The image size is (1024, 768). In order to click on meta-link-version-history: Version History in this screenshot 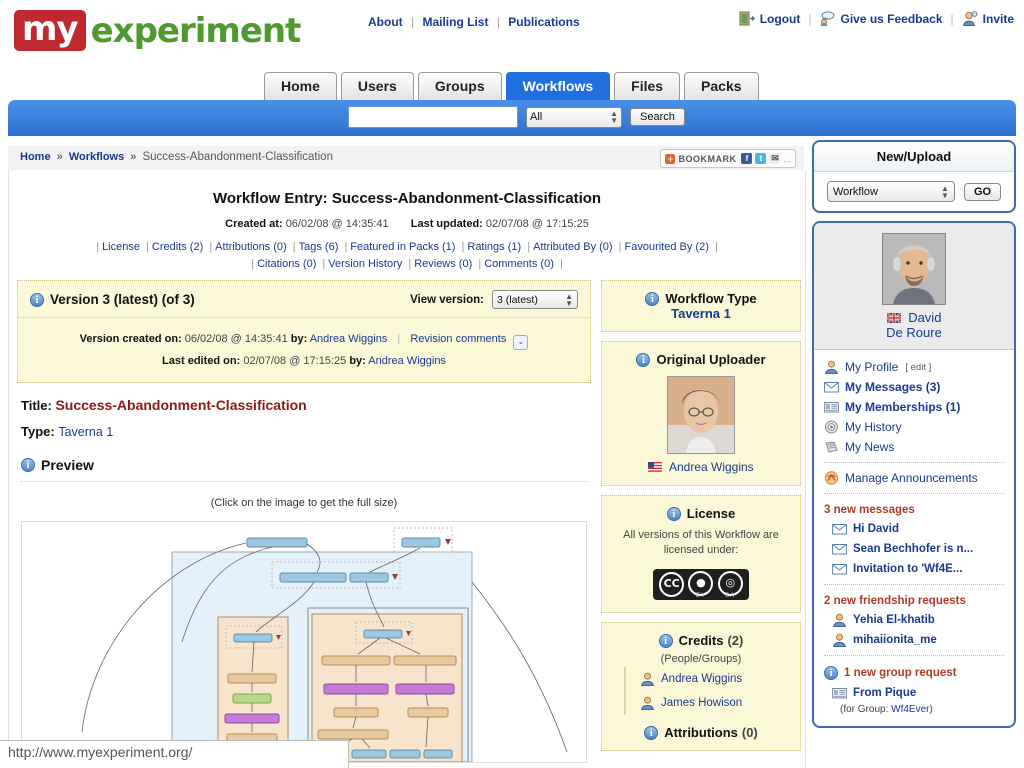, I will do `click(365, 264)`.